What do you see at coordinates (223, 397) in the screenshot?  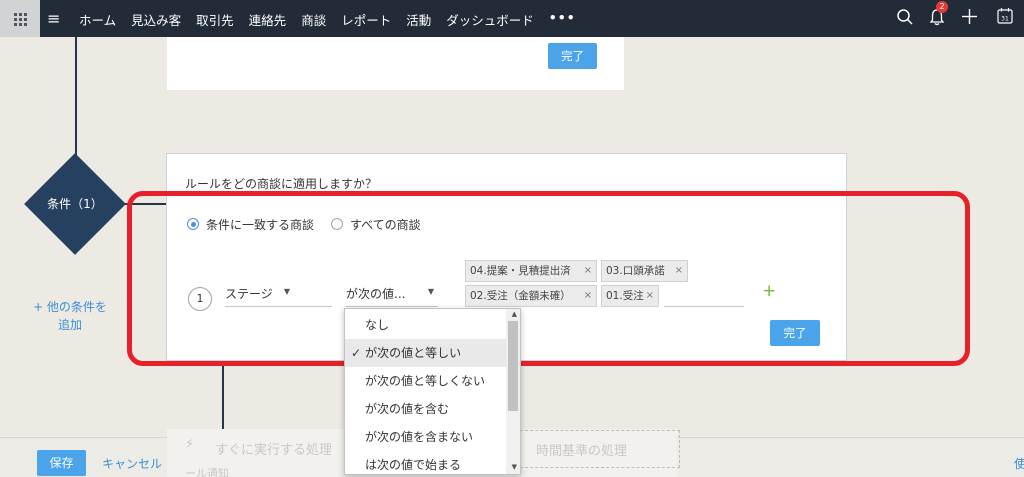 I see `workflow-connector-bottom` at bounding box center [223, 397].